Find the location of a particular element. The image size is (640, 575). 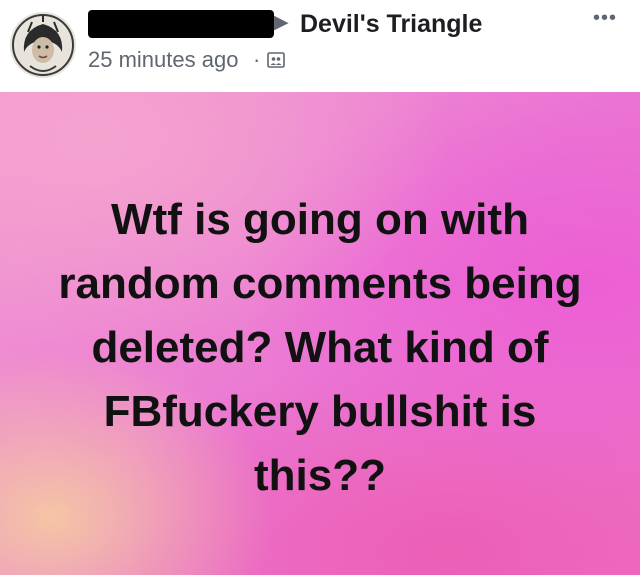

redacted-author-name is located at coordinates (181, 24).